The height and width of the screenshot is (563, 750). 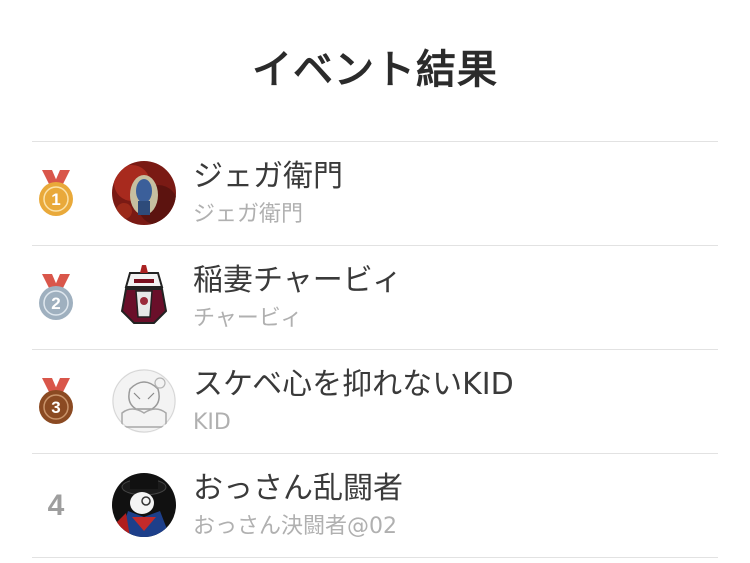 I want to click on player-subname: KID, so click(x=212, y=422).